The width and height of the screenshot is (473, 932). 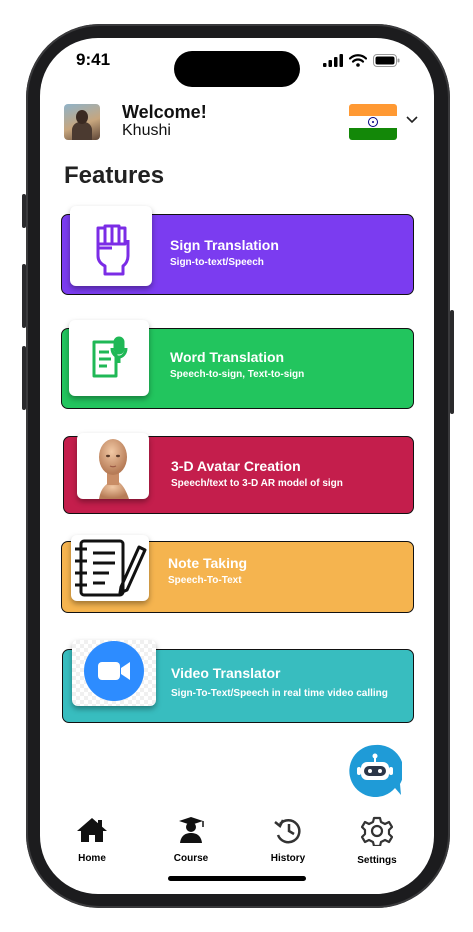 What do you see at coordinates (114, 175) in the screenshot?
I see `page-title: Features` at bounding box center [114, 175].